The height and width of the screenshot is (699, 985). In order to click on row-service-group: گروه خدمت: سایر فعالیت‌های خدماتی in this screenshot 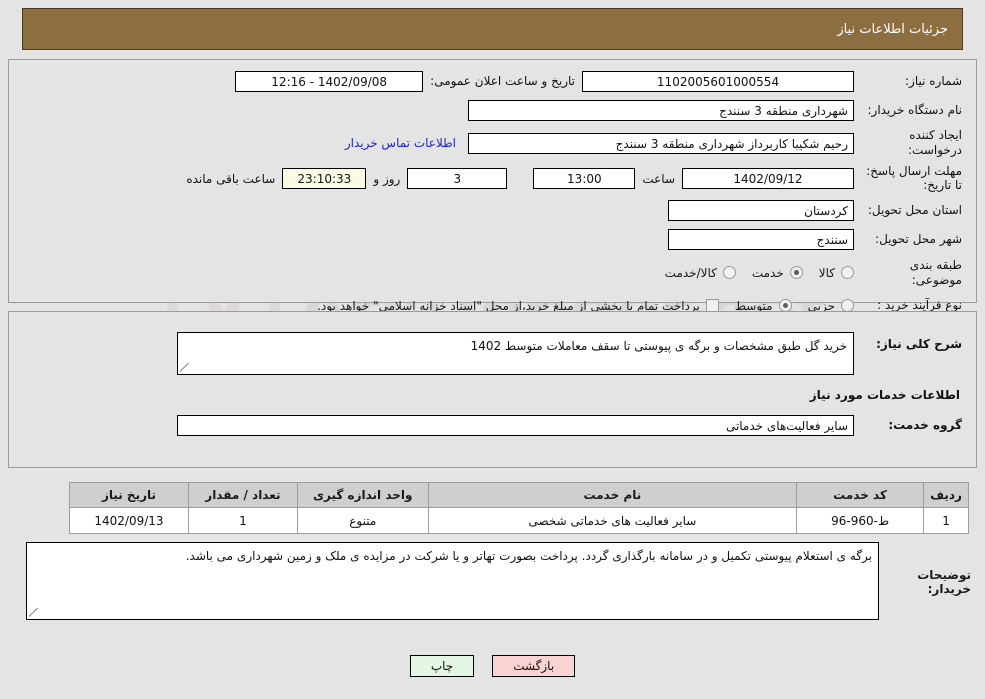, I will do `click(492, 425)`.